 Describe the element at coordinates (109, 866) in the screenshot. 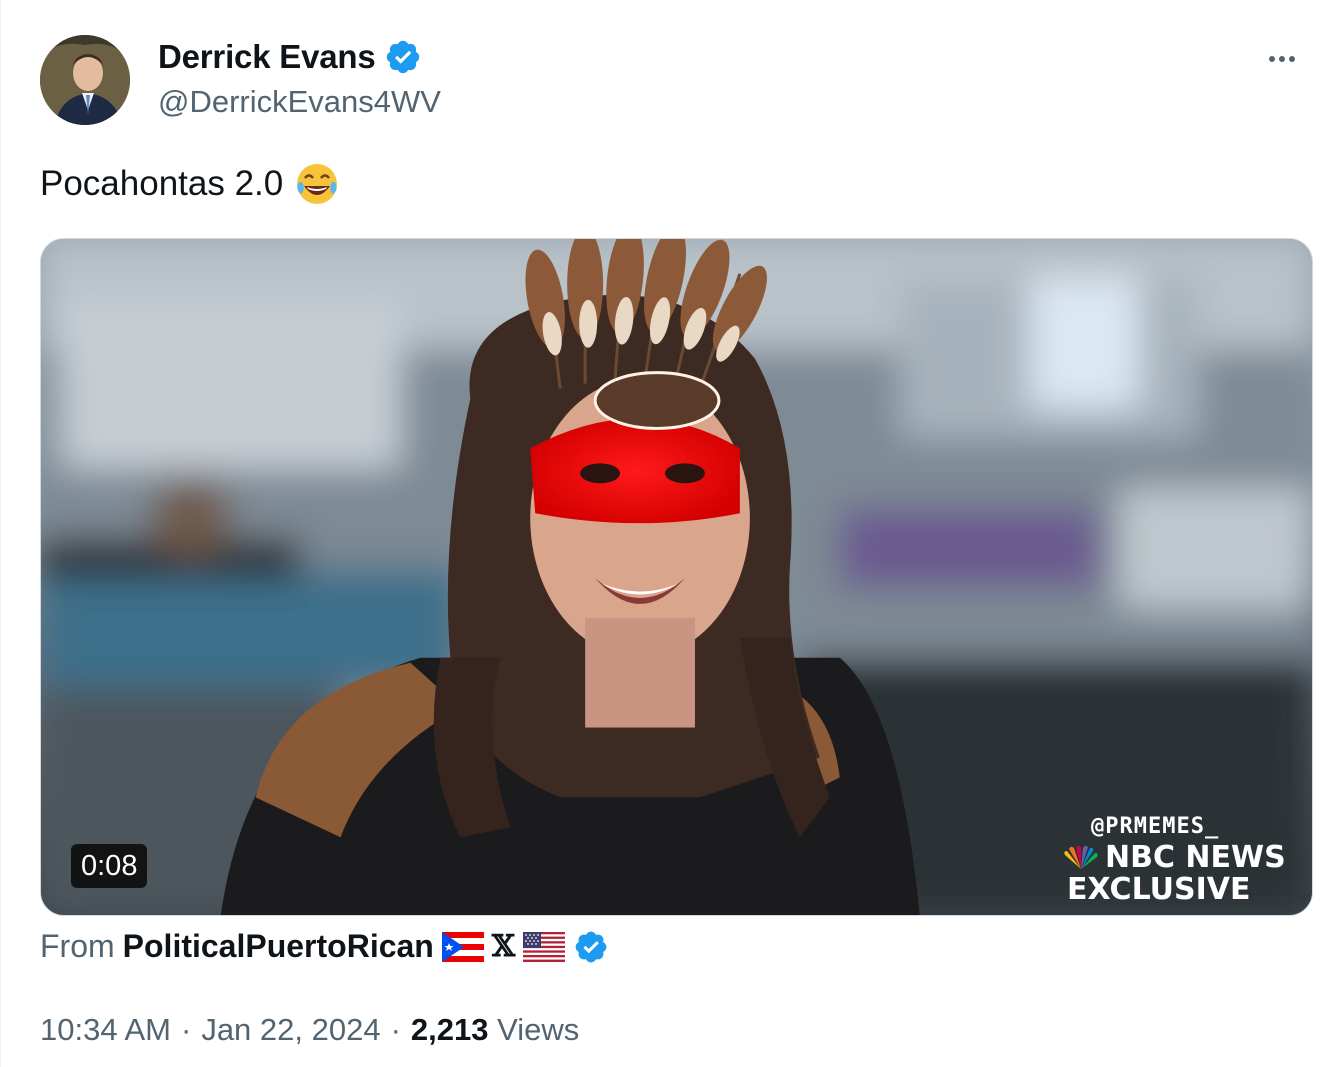

I see `video-duration: 0:08` at that location.